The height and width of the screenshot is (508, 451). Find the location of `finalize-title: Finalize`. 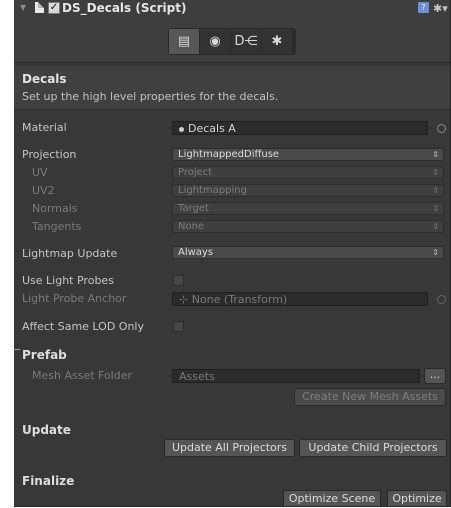

finalize-title: Finalize is located at coordinates (48, 481).